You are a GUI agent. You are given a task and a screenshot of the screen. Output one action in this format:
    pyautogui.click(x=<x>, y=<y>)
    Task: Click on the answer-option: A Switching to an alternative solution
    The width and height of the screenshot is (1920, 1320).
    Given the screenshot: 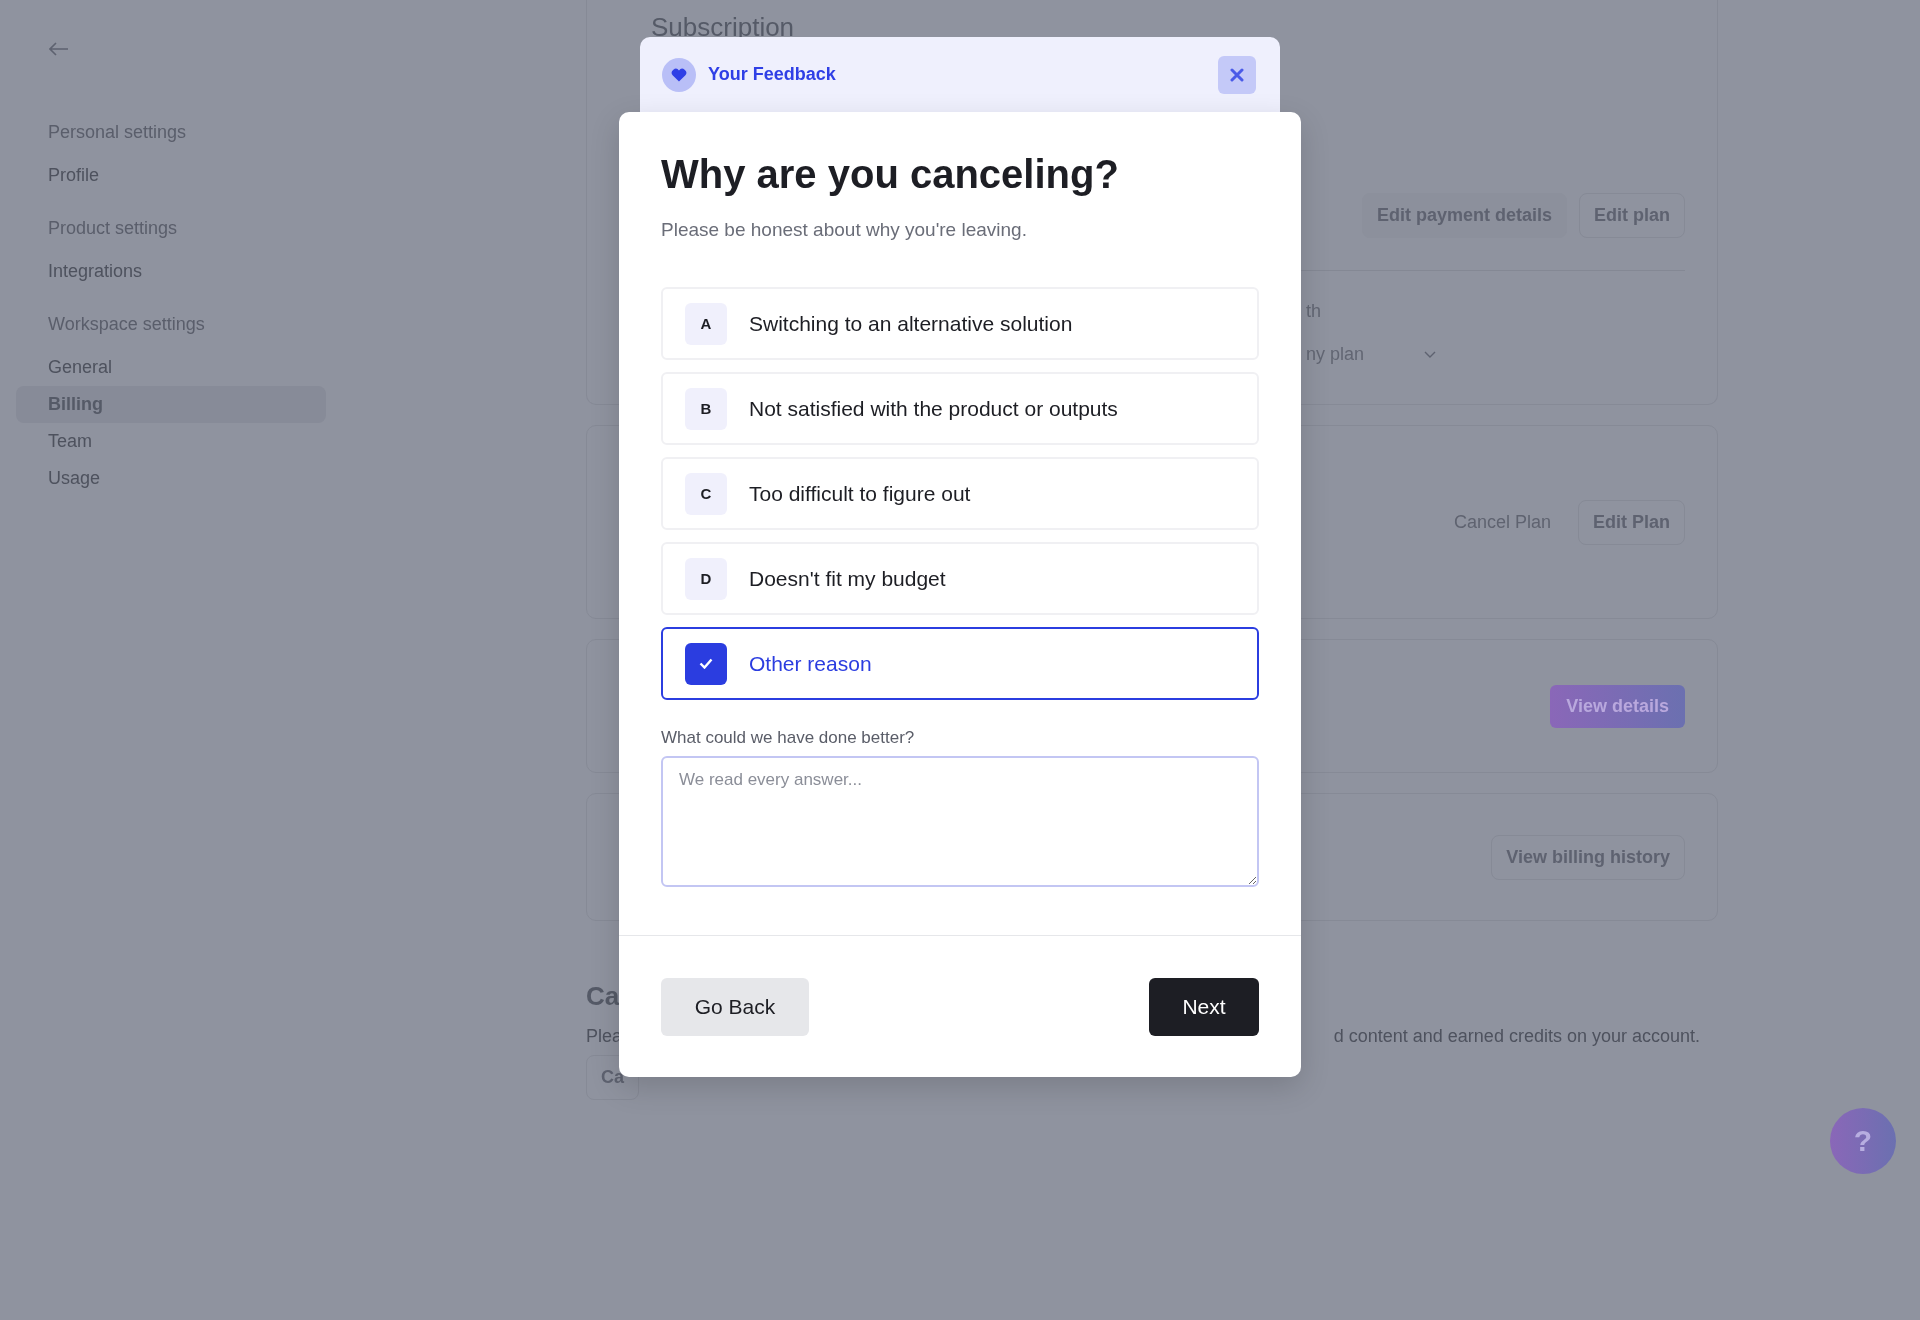 What is the action you would take?
    pyautogui.click(x=960, y=323)
    